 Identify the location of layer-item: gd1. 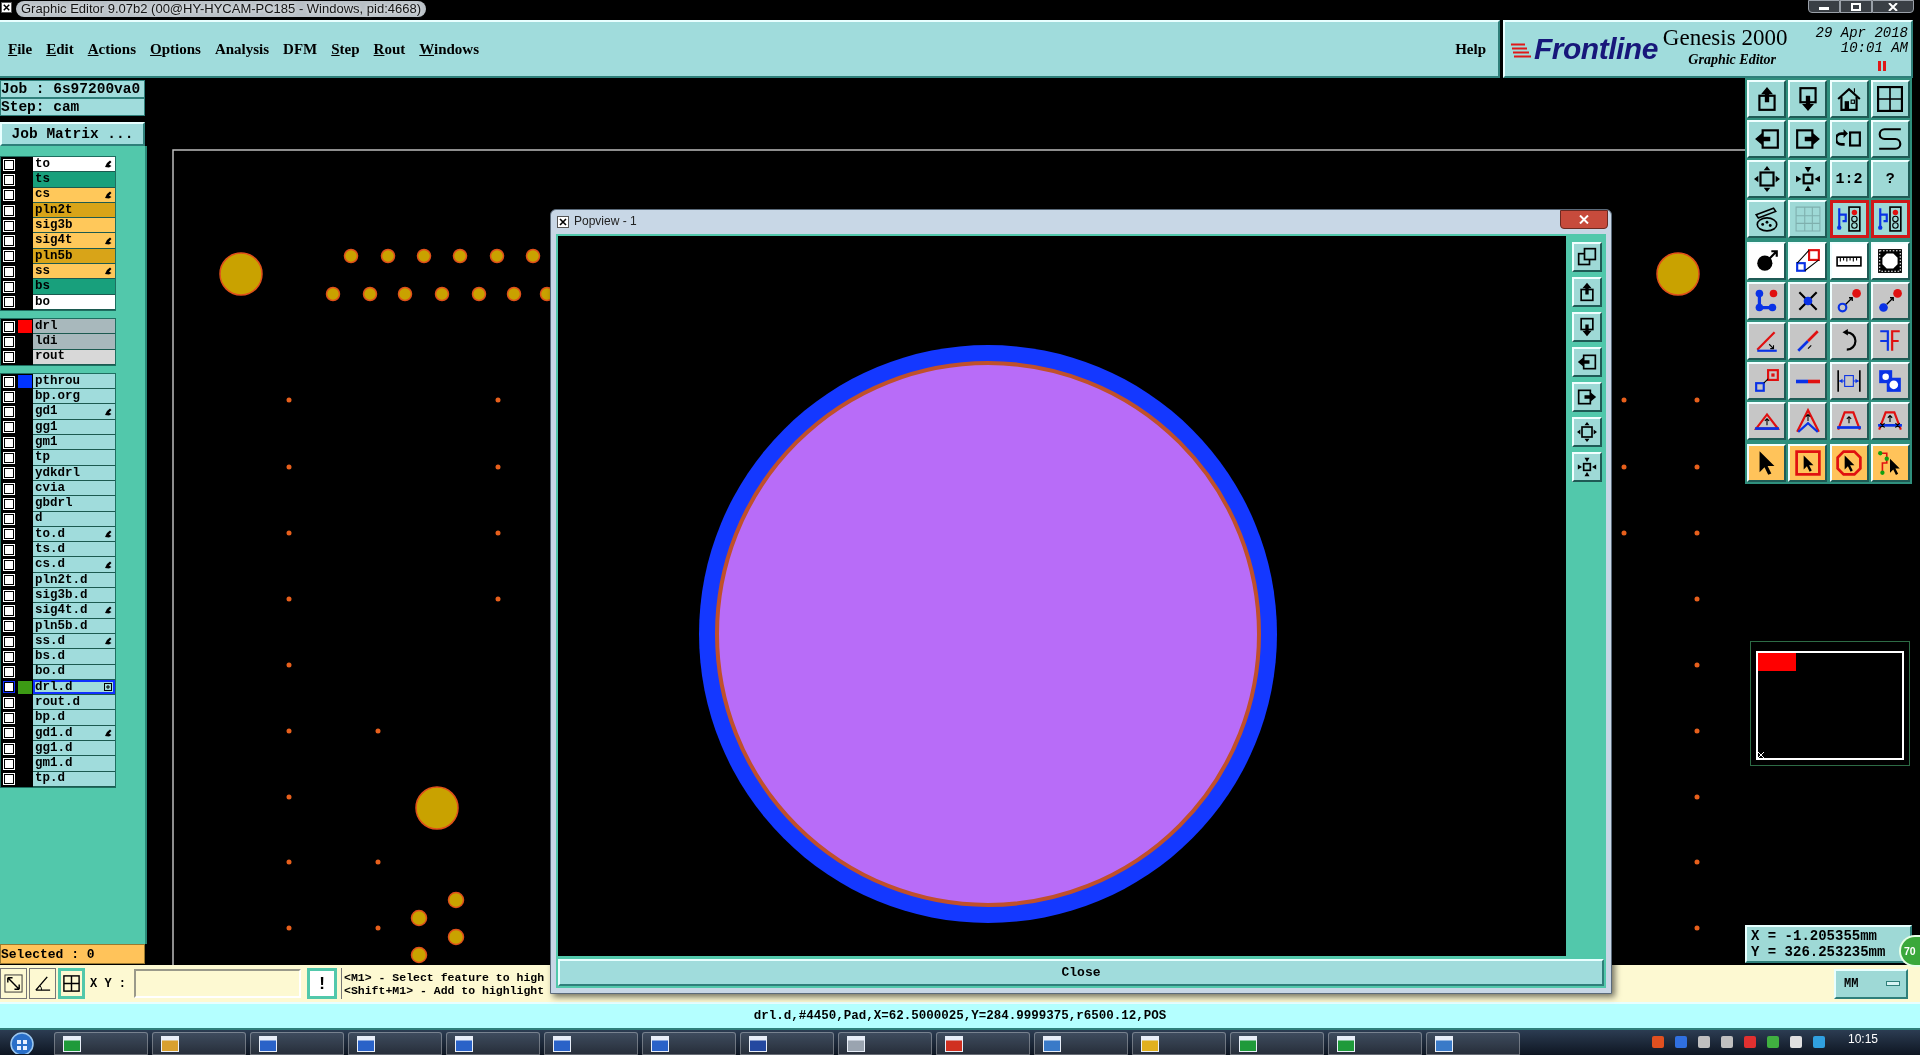
(74, 412).